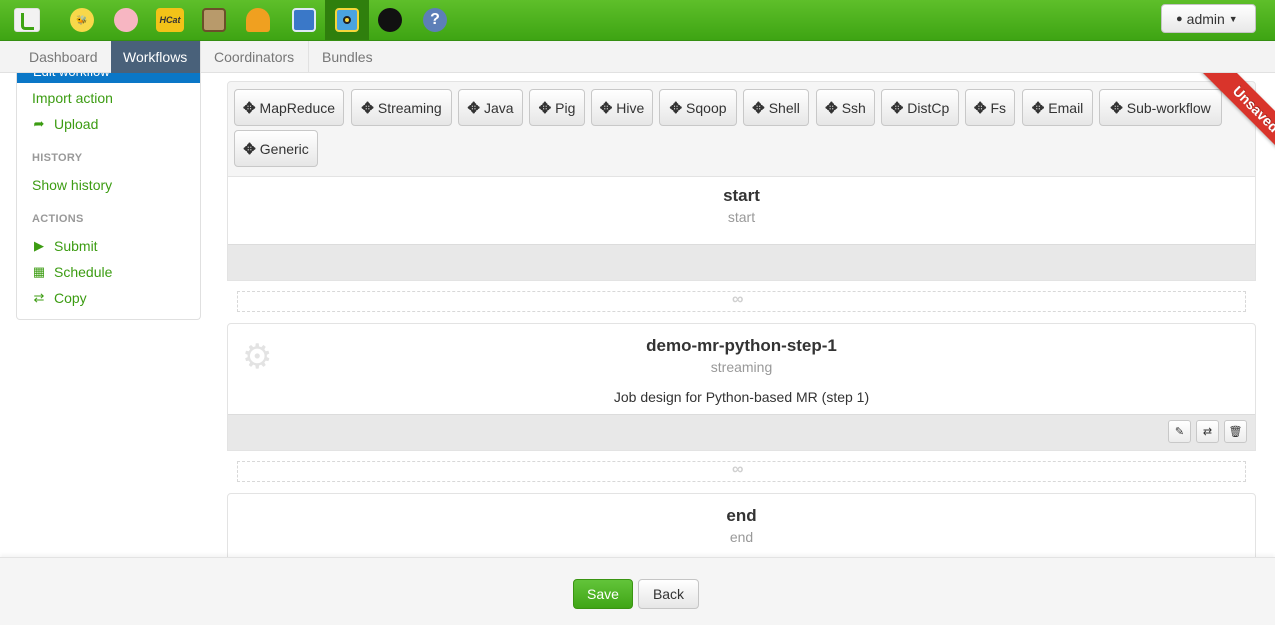 This screenshot has width=1275, height=625. What do you see at coordinates (390, 20) in the screenshot?
I see `useradmin-icon` at bounding box center [390, 20].